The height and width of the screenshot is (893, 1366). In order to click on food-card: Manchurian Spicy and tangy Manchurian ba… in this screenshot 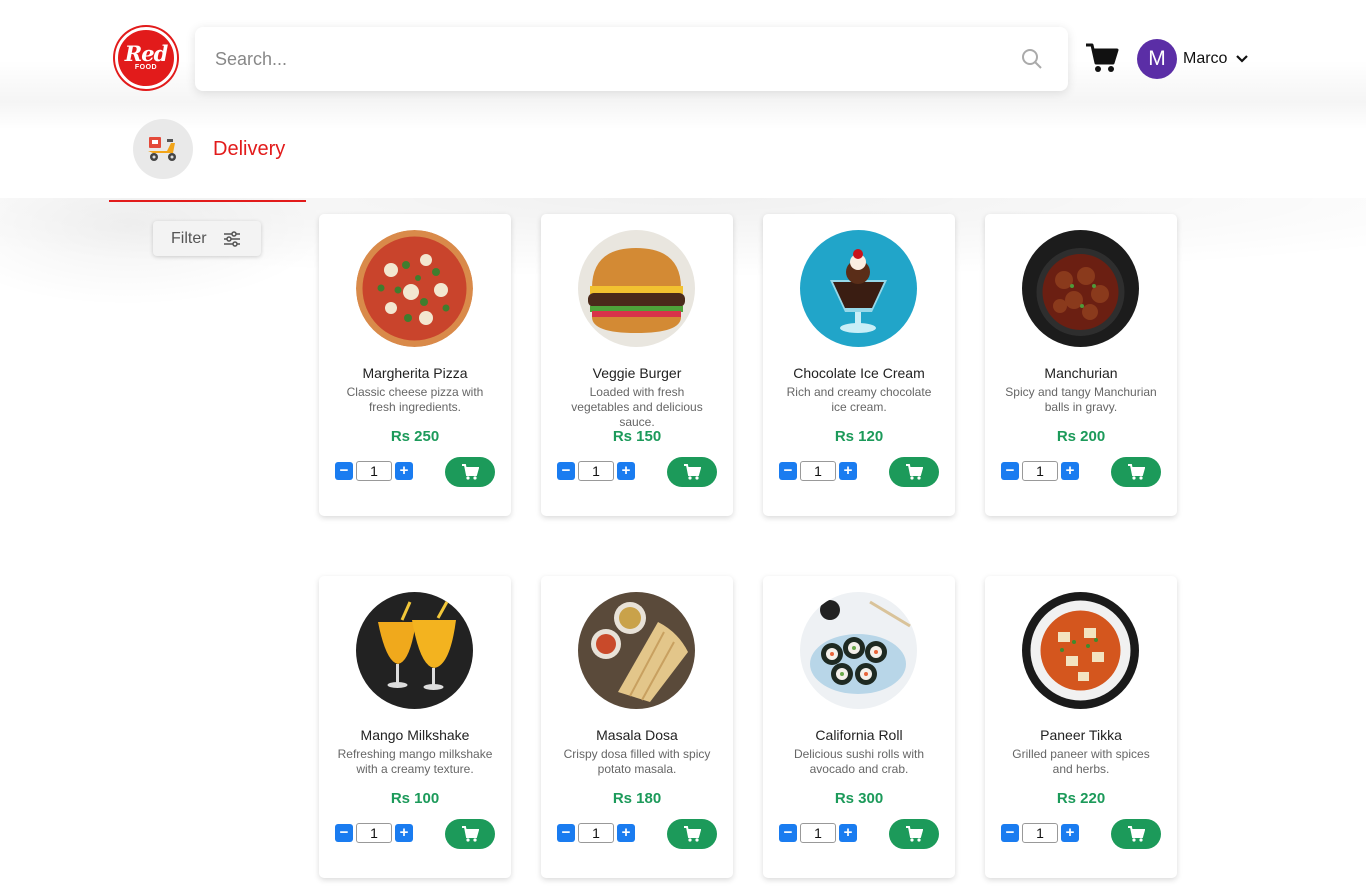, I will do `click(1081, 365)`.